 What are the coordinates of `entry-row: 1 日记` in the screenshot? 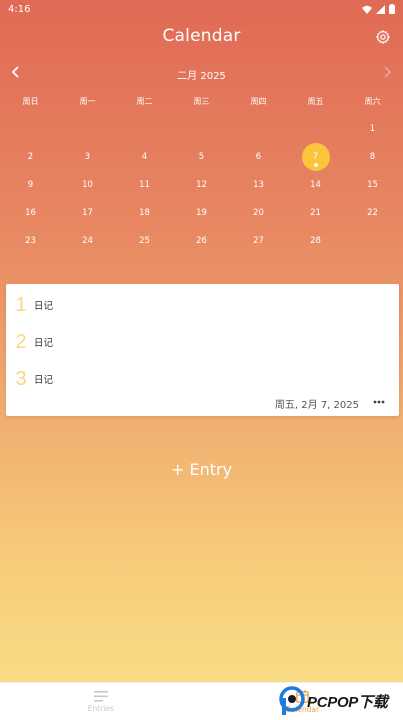 It's located at (29, 305).